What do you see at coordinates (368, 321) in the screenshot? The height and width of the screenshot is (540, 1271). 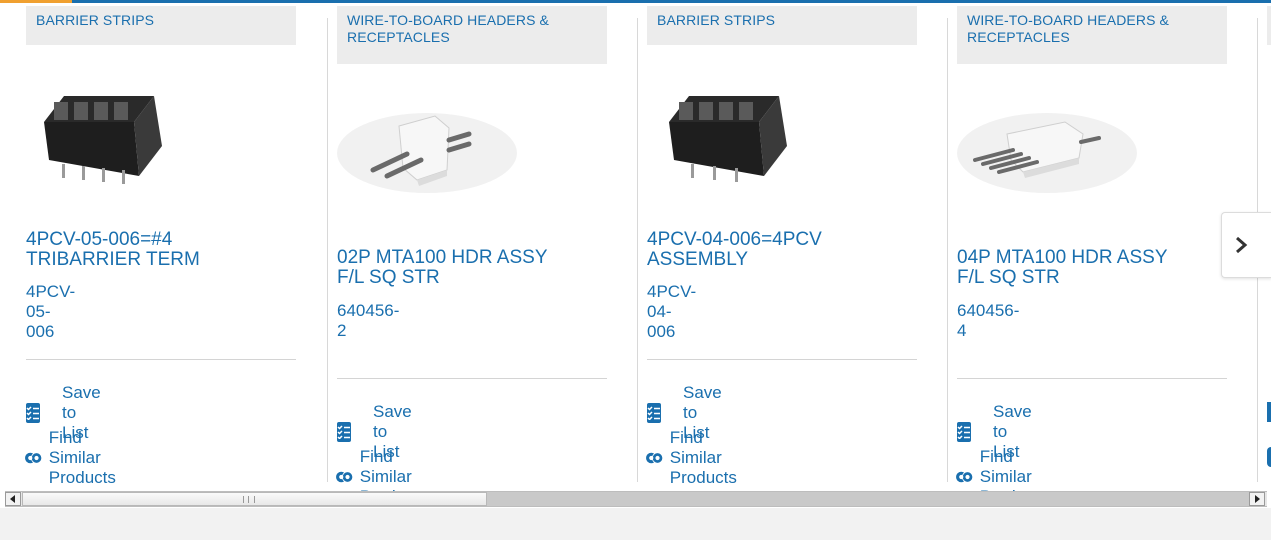 I see `part-number: 640456-2` at bounding box center [368, 321].